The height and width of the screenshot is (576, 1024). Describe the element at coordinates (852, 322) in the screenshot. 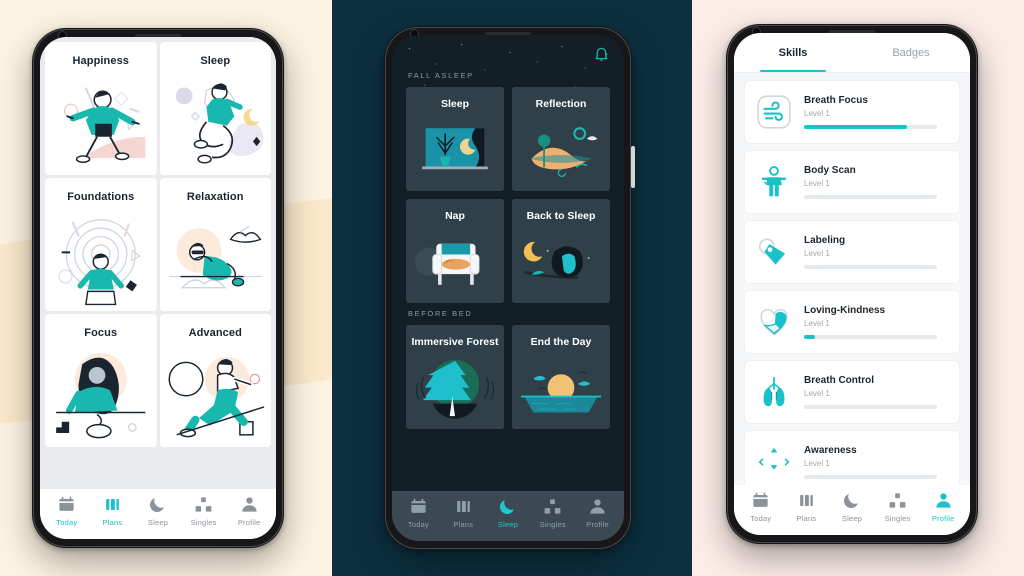

I see `skill-card-loving-kindness: Loving-Kindness Level 1` at that location.